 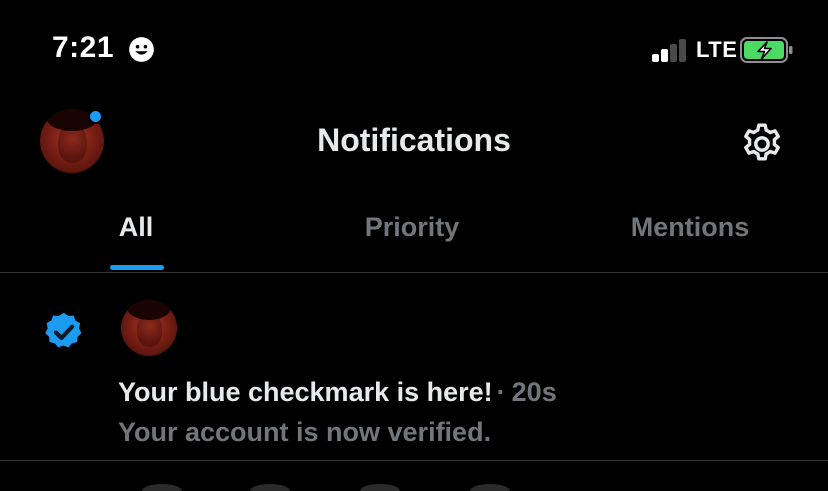 What do you see at coordinates (149, 328) in the screenshot?
I see `notification-avatar` at bounding box center [149, 328].